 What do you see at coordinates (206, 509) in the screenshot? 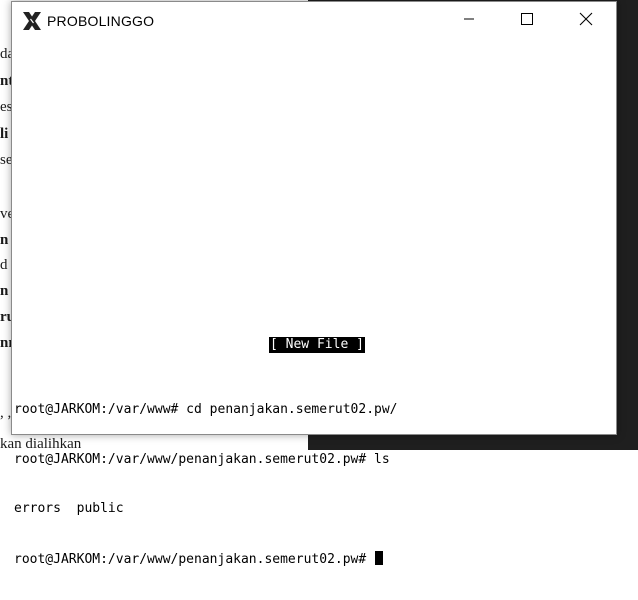
I see `terminal-line: errors public` at bounding box center [206, 509].